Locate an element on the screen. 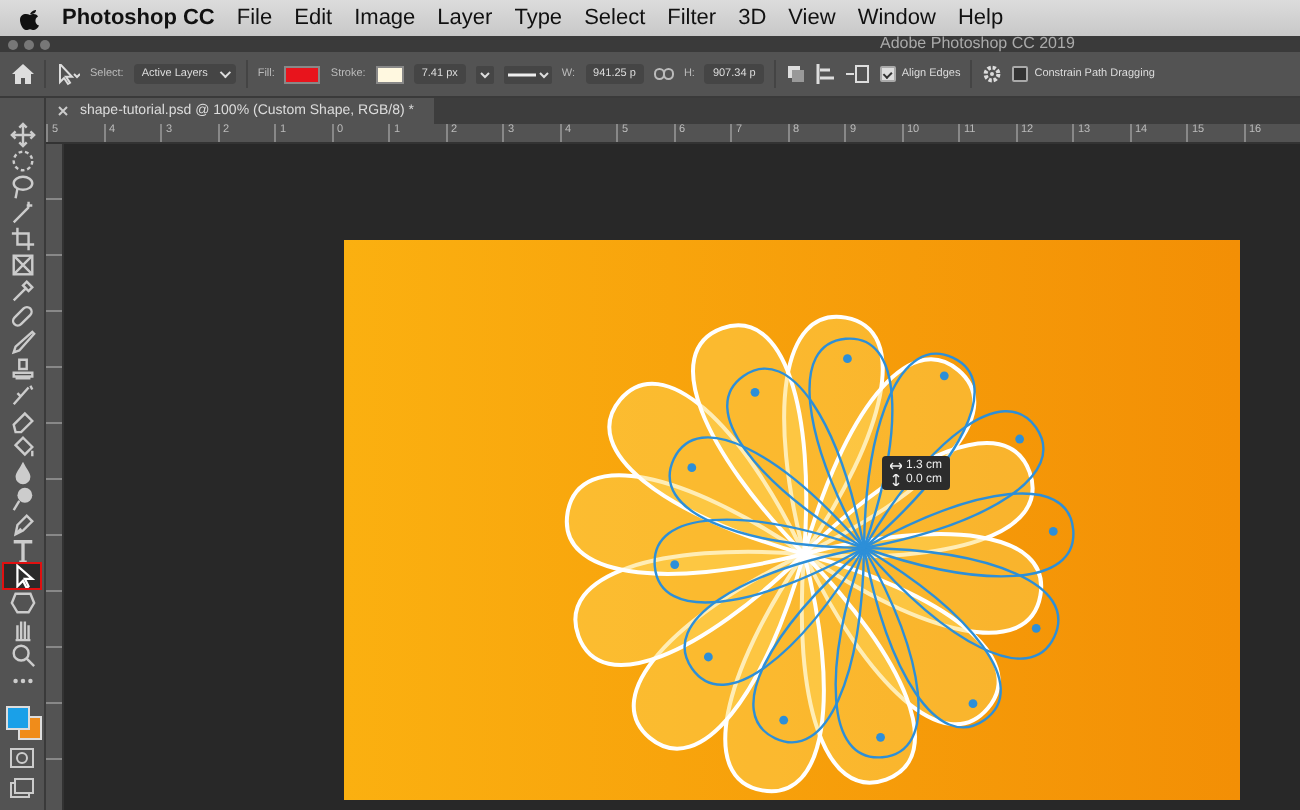 Image resolution: width=1300 pixels, height=810 pixels. close-icon is located at coordinates (63, 111).